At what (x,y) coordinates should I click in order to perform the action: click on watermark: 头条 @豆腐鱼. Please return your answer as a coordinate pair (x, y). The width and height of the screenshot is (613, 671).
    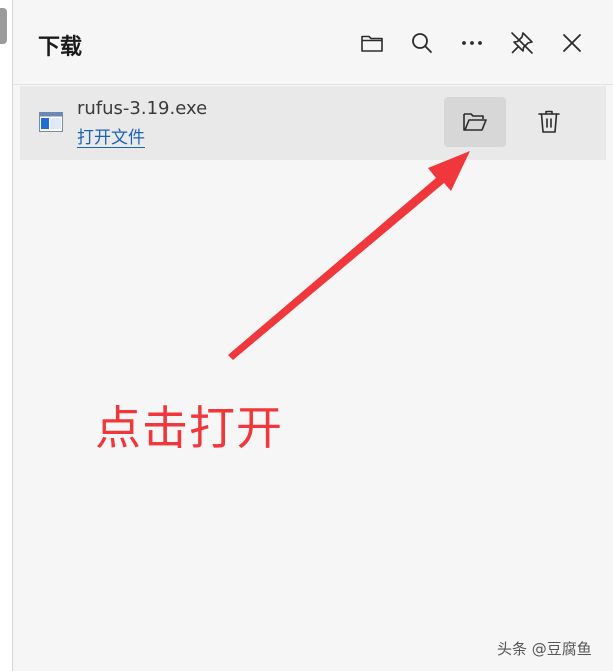
    Looking at the image, I should click on (544, 649).